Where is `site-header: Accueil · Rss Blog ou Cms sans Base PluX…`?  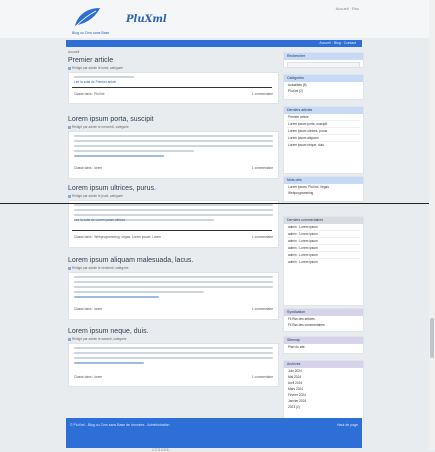
site-header: Accueil · Rss Blog ou Cms sans Base PluX… is located at coordinates (217, 19).